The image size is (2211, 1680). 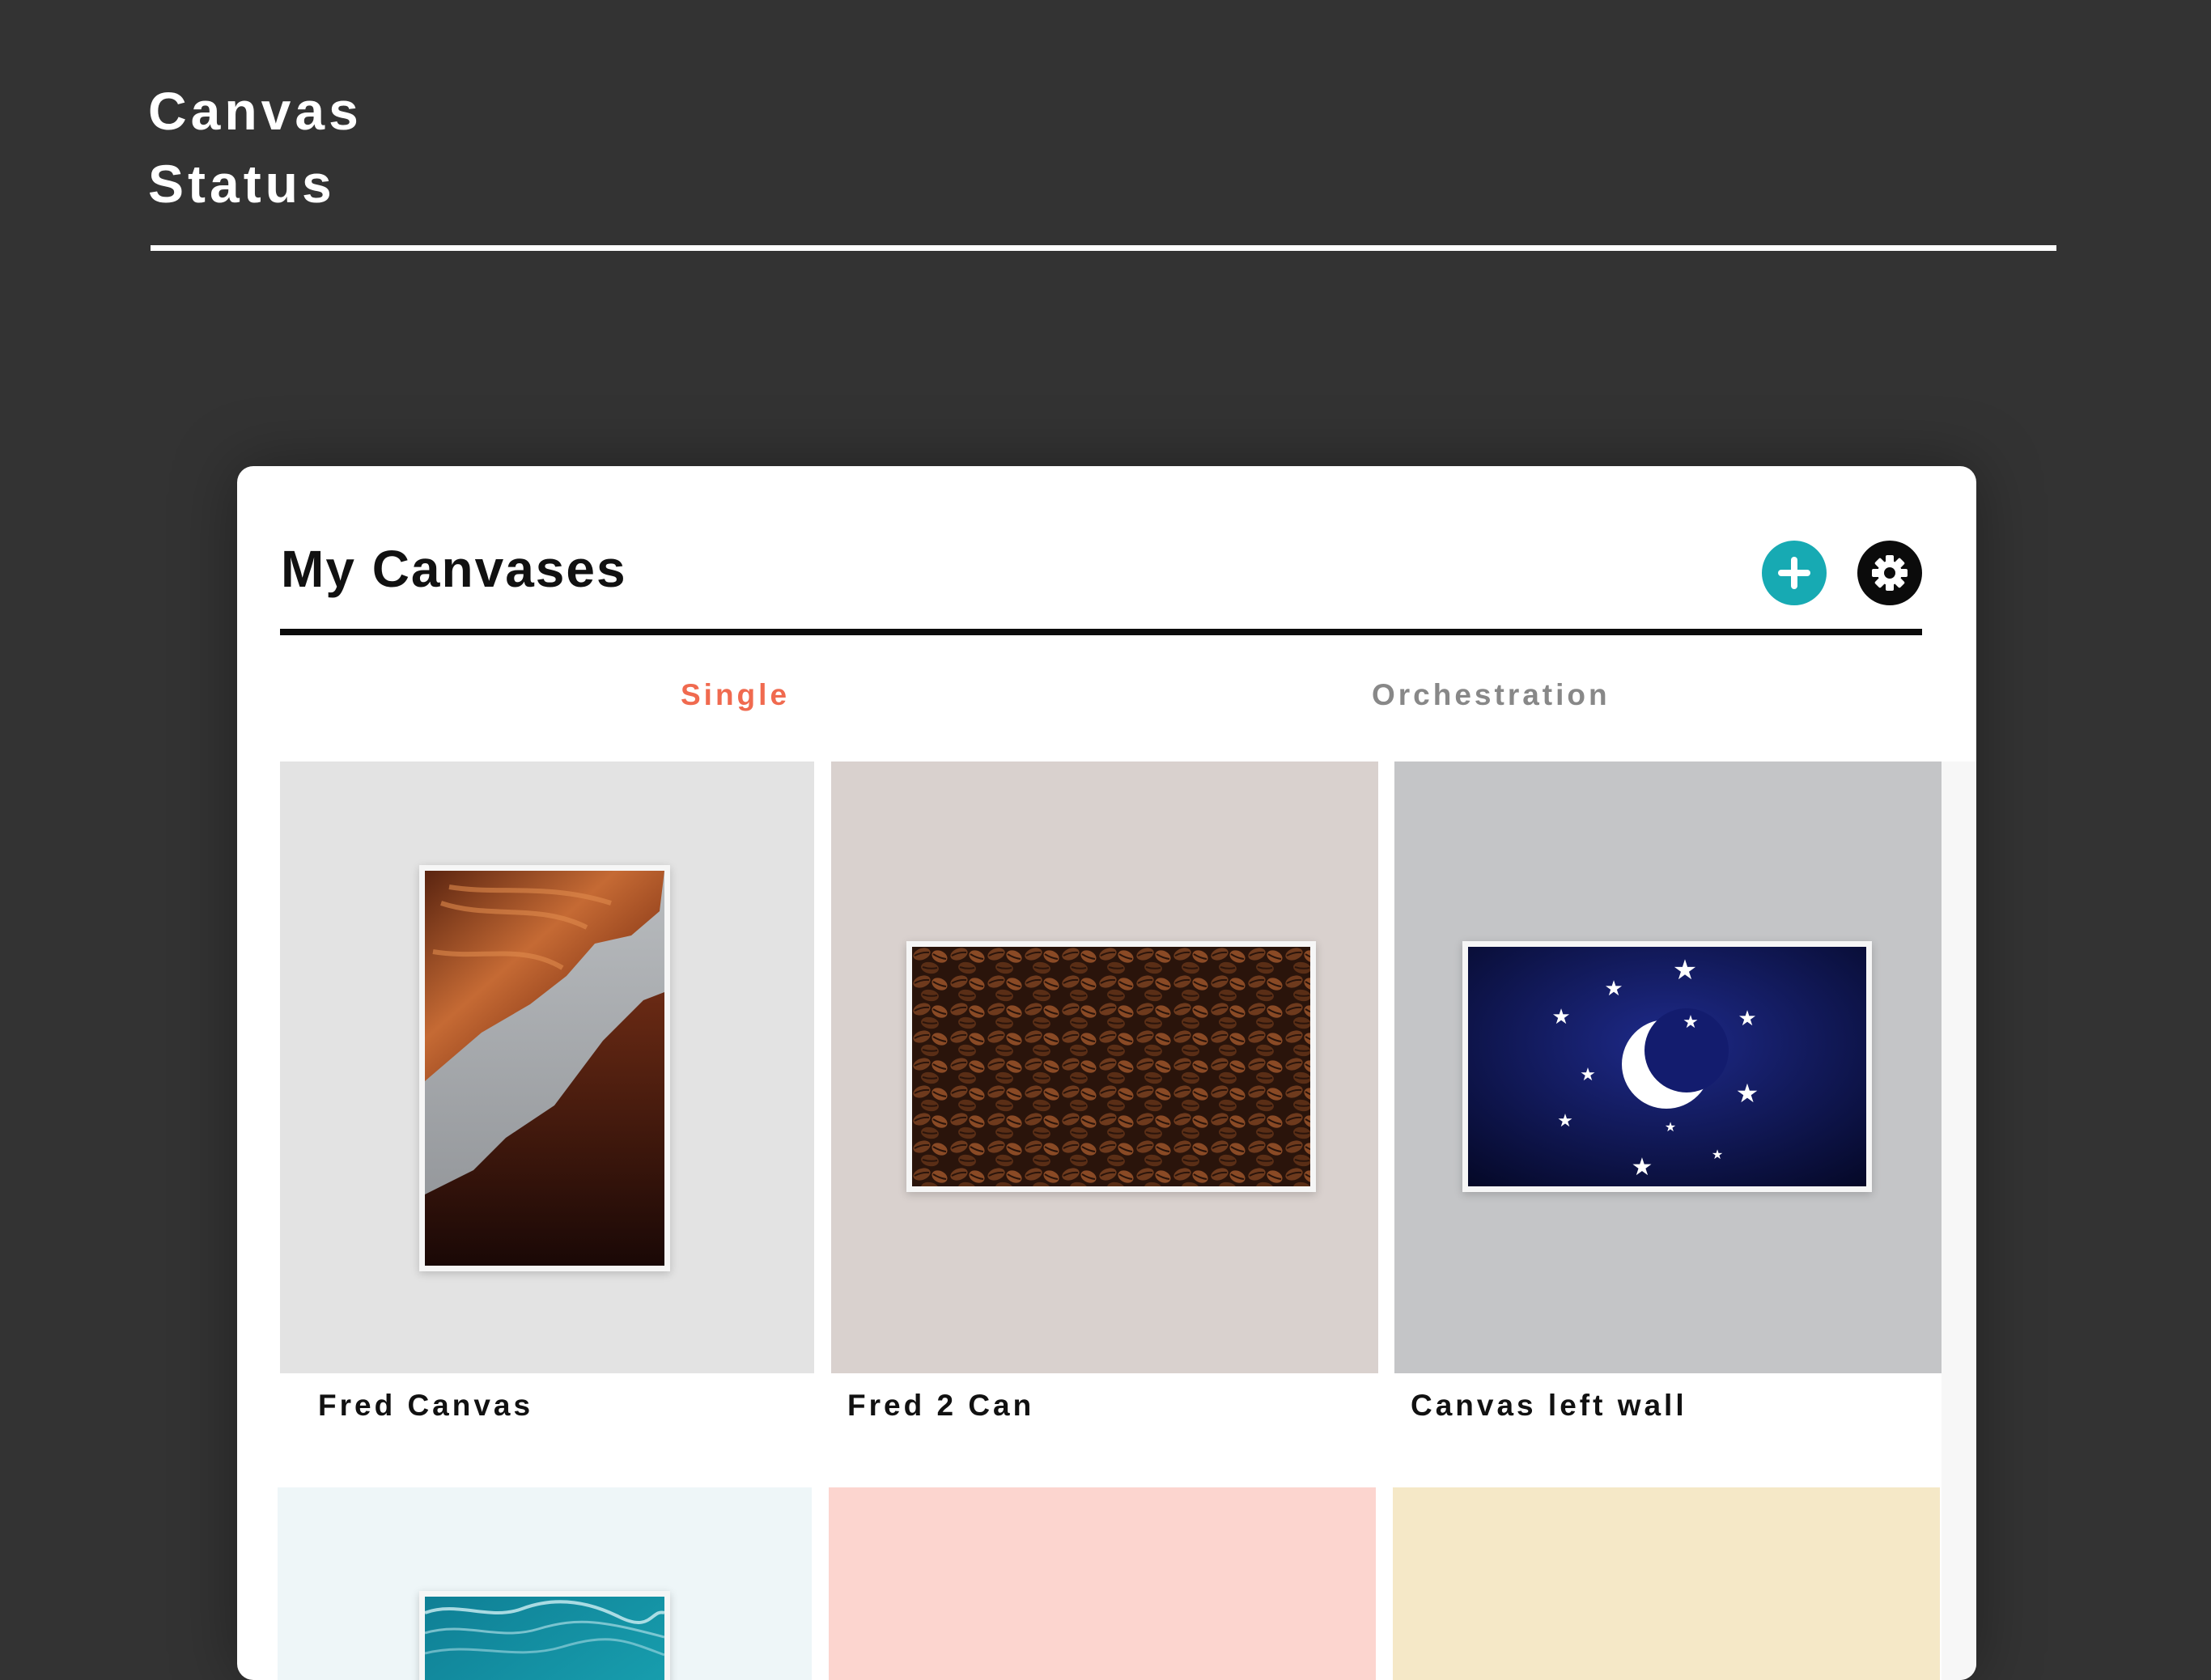 I want to click on ocean-waves-photo, so click(x=544, y=1638).